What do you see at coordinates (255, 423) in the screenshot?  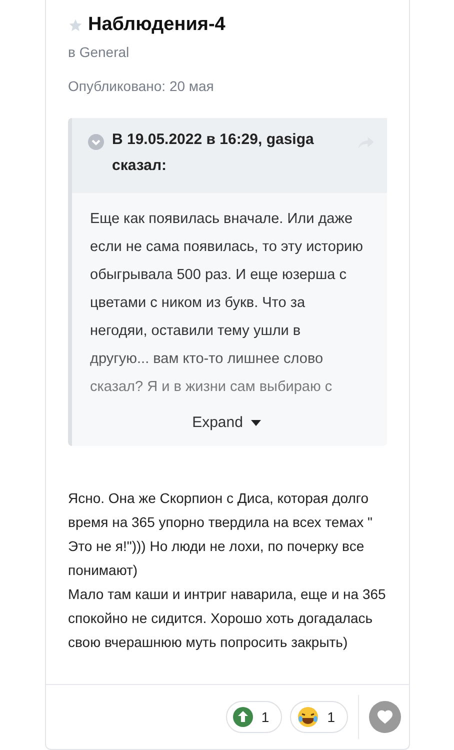 I see `caret-icon` at bounding box center [255, 423].